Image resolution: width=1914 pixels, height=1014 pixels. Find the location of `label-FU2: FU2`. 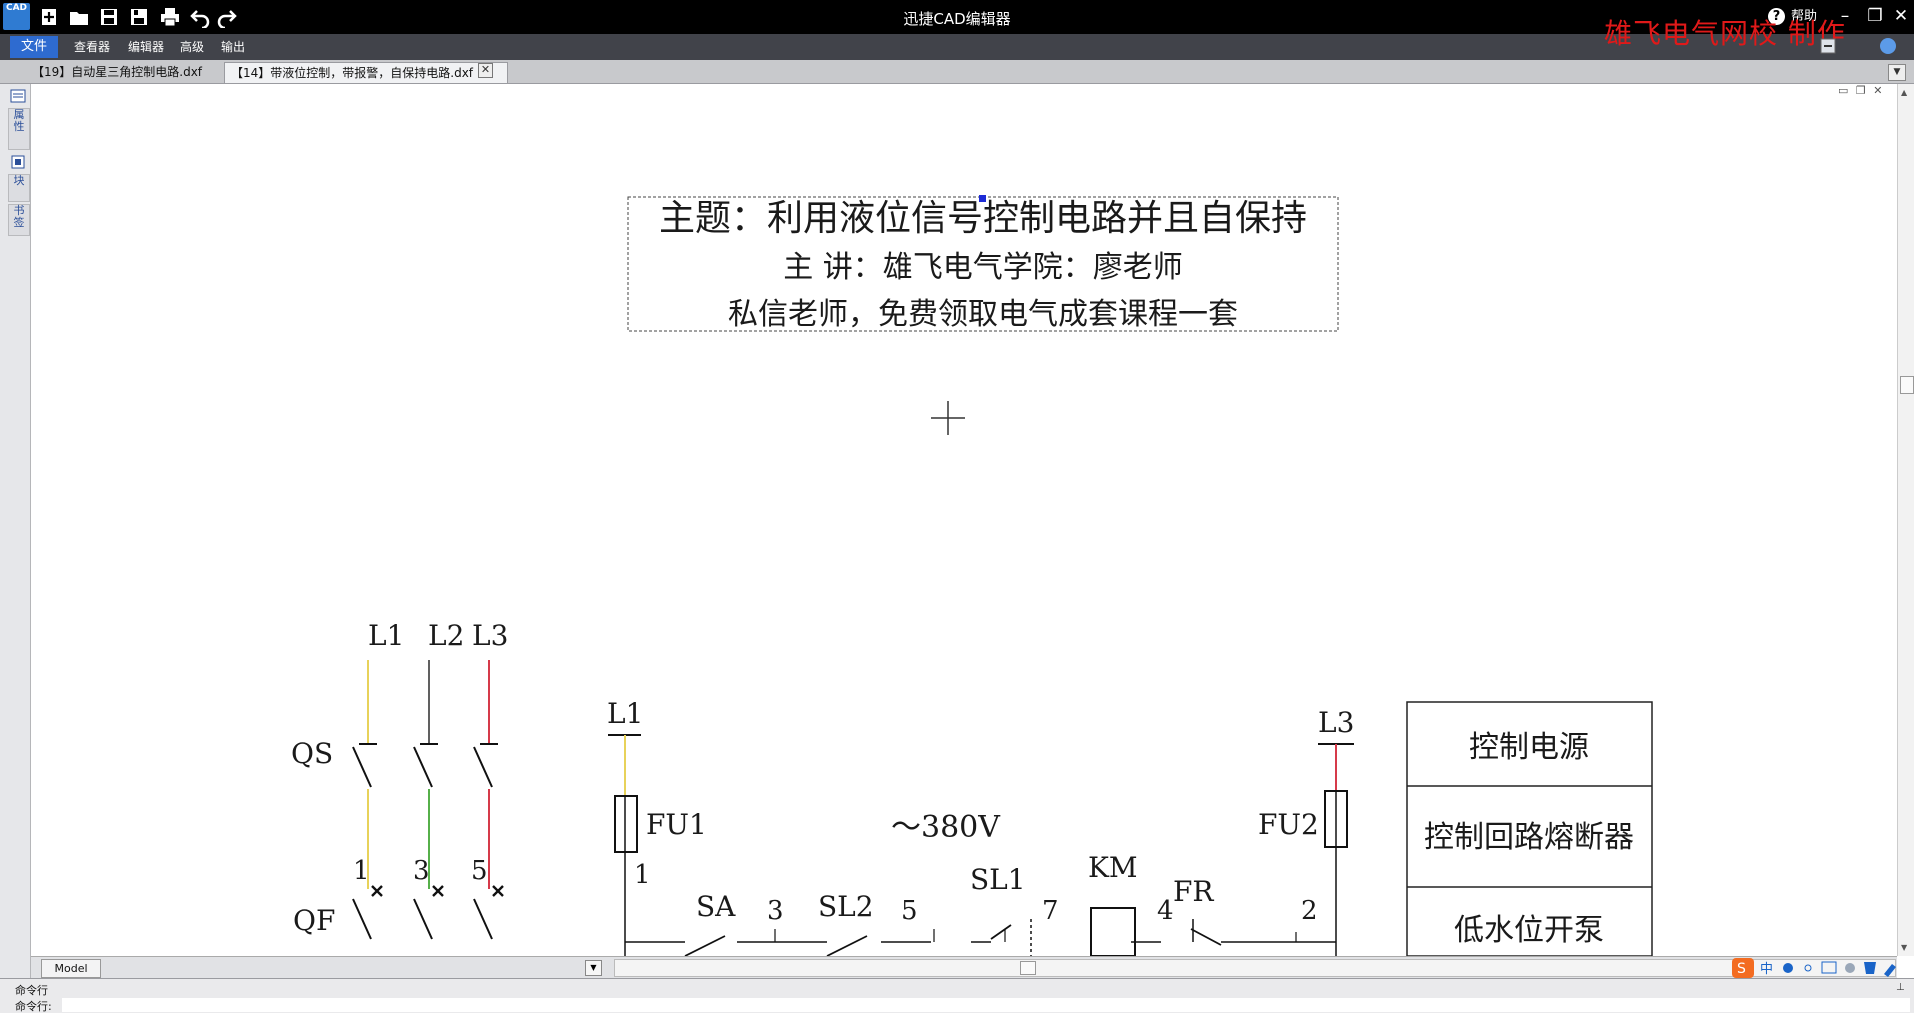

label-FU2: FU2 is located at coordinates (1288, 824).